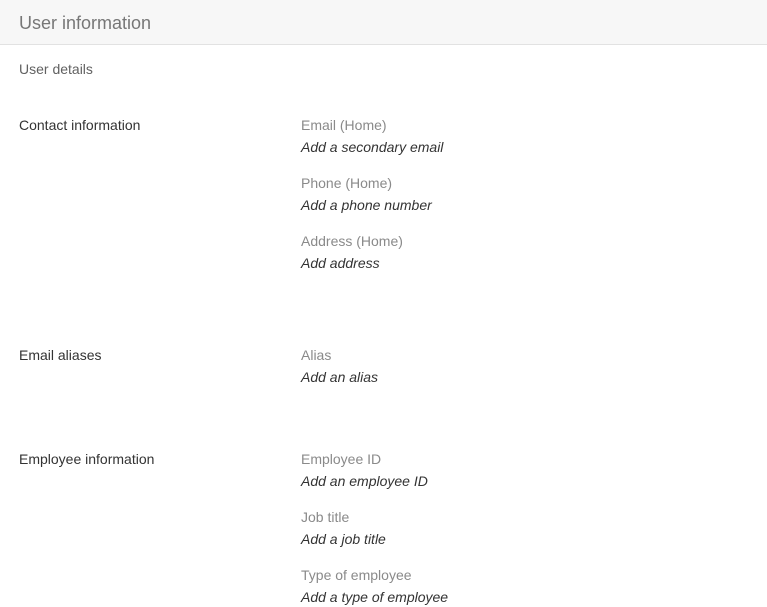 The width and height of the screenshot is (767, 607). I want to click on phone-home-label: Phone (Home), so click(347, 183).